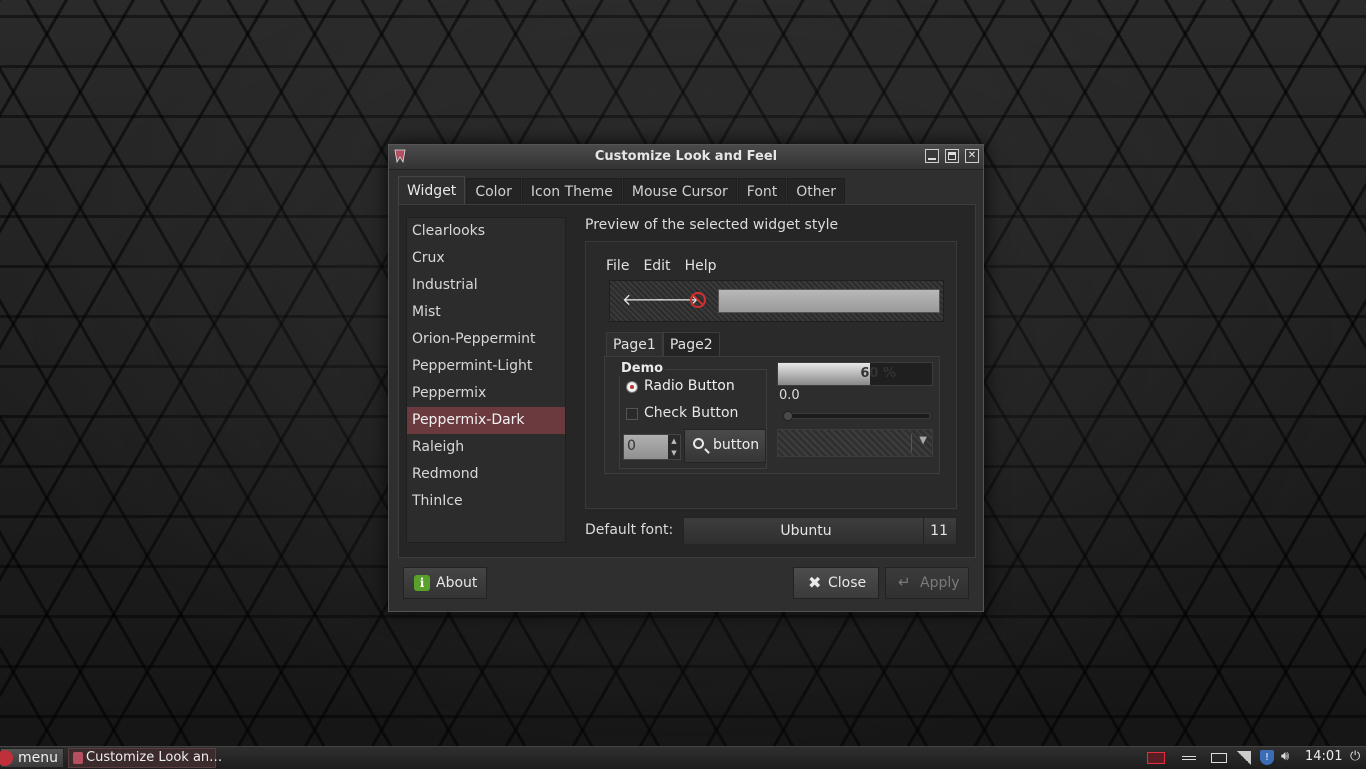 The height and width of the screenshot is (769, 1366). What do you see at coordinates (674, 447) in the screenshot?
I see `spin-arrows-icon: ▲ ▼` at bounding box center [674, 447].